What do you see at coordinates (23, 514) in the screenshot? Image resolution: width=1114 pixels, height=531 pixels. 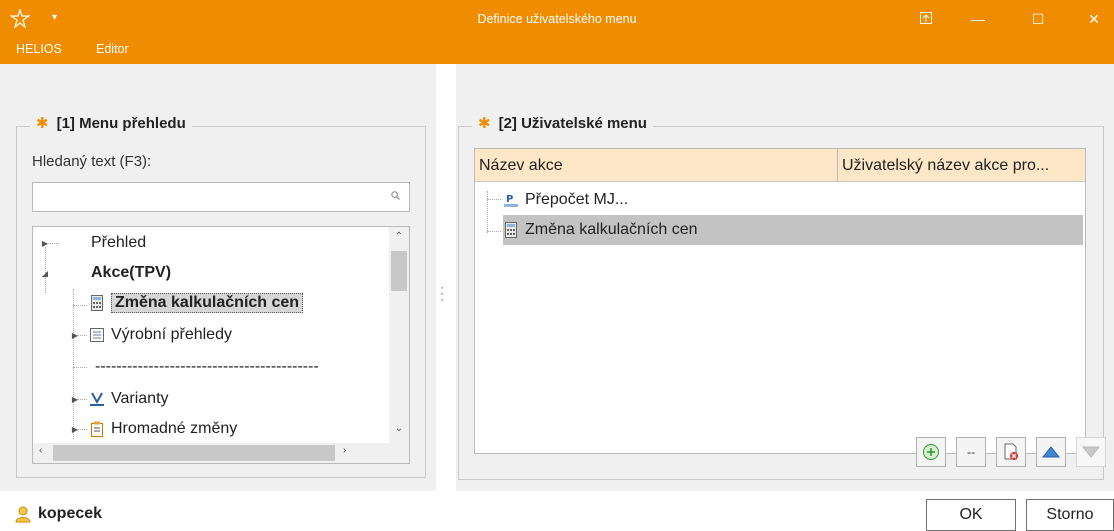 I see `user-icon` at bounding box center [23, 514].